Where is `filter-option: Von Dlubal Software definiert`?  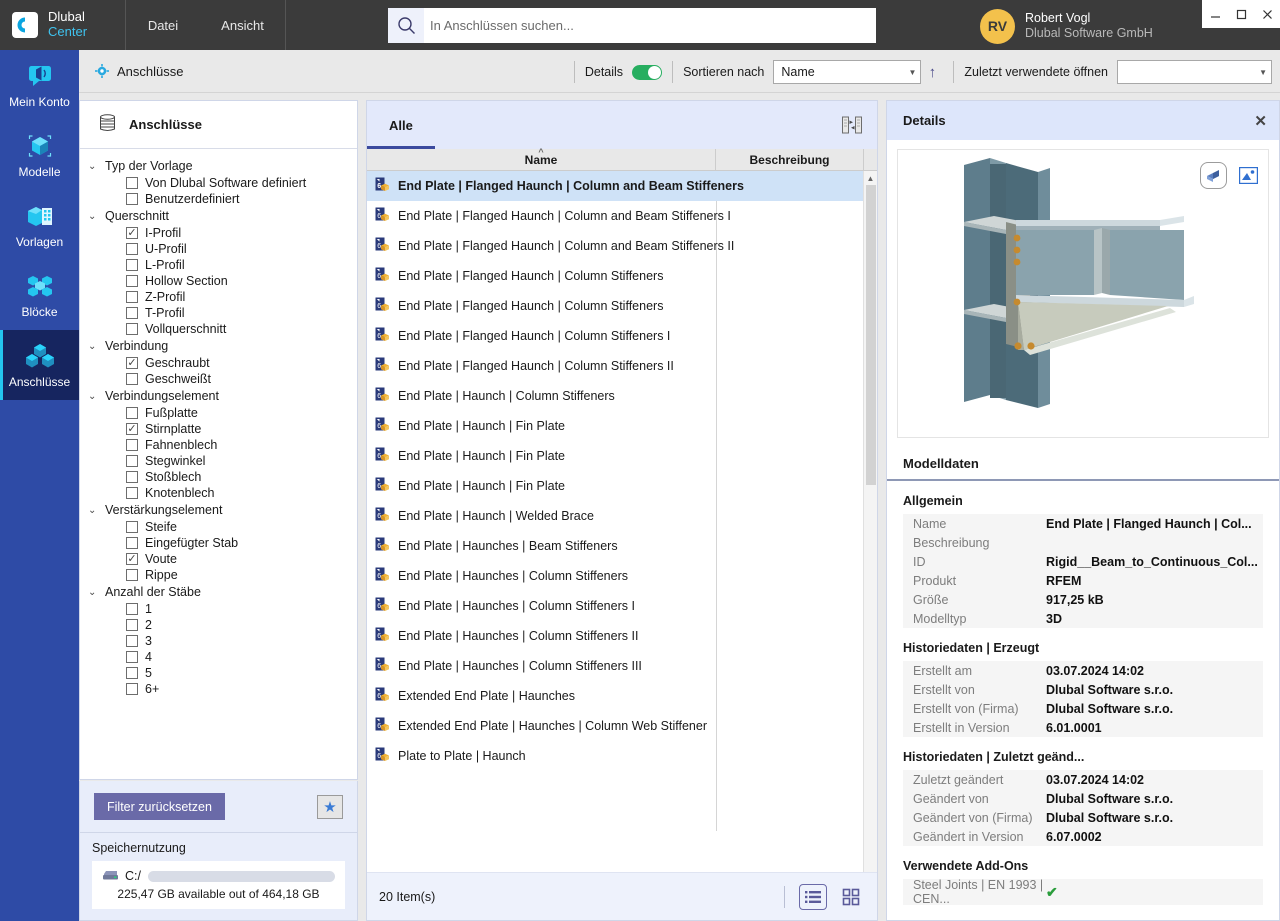
filter-option: Von Dlubal Software definiert is located at coordinates (218, 183).